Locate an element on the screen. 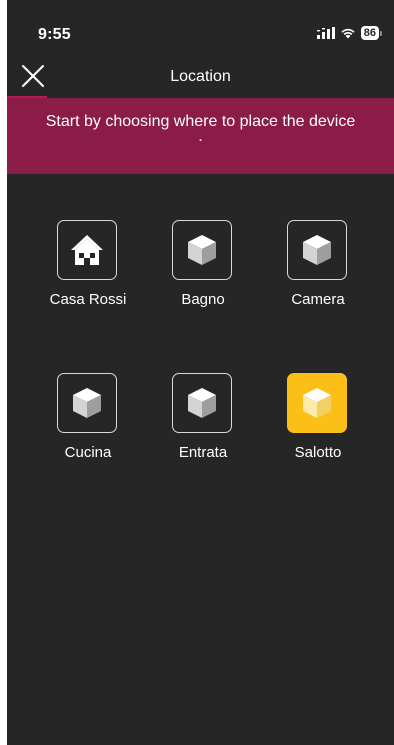 This screenshot has height=745, width=394. battery-tip is located at coordinates (381, 33).